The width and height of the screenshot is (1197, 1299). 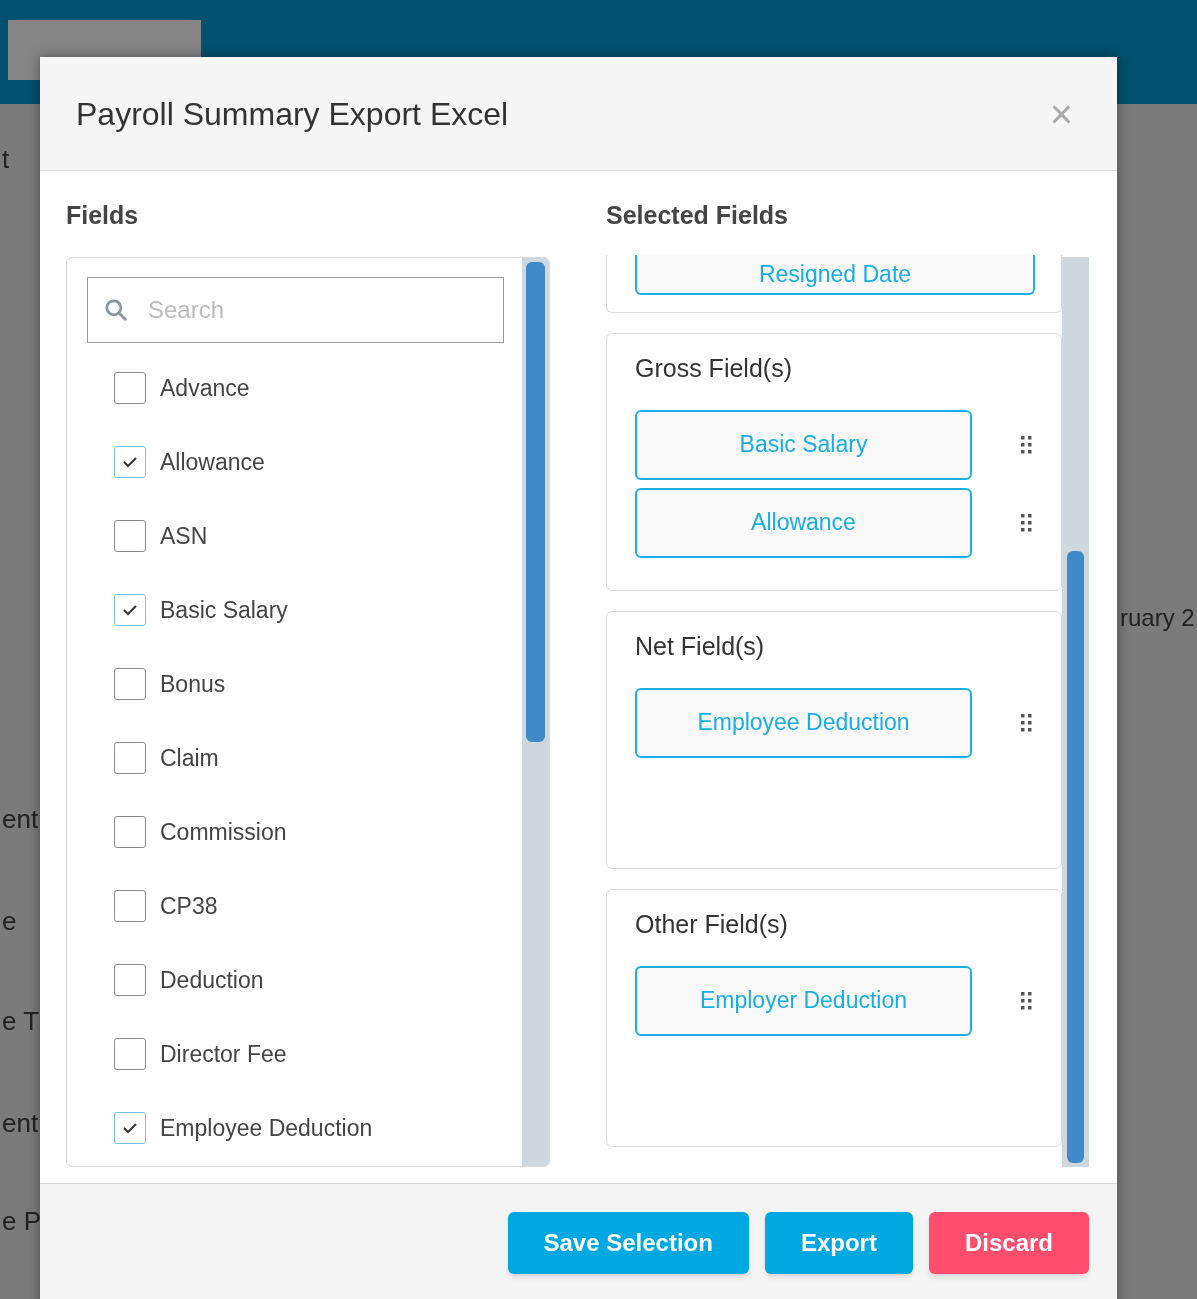 I want to click on field-label: Director Fee, so click(x=223, y=1054).